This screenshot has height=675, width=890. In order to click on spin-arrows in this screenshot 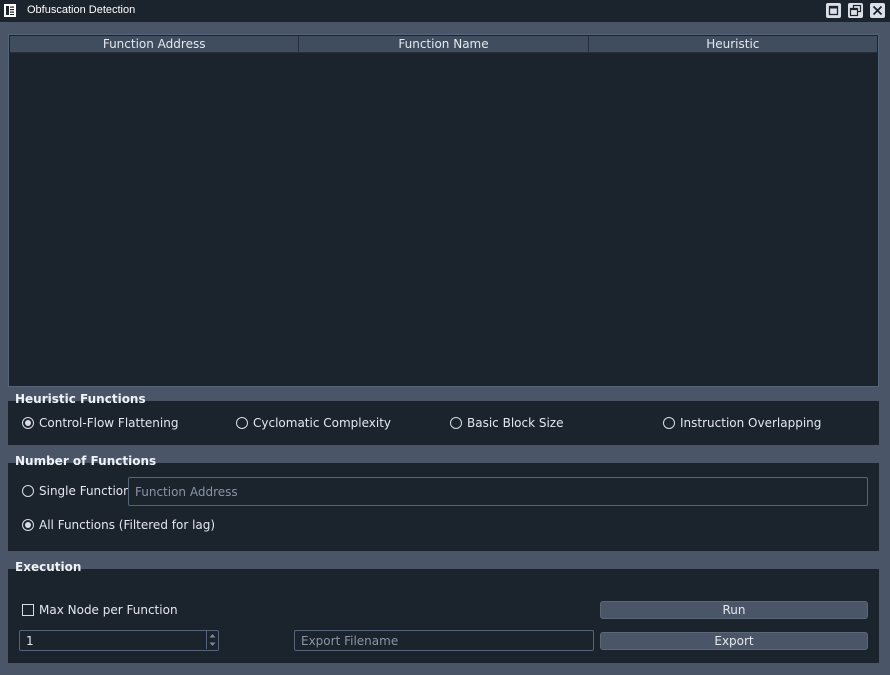, I will do `click(212, 640)`.